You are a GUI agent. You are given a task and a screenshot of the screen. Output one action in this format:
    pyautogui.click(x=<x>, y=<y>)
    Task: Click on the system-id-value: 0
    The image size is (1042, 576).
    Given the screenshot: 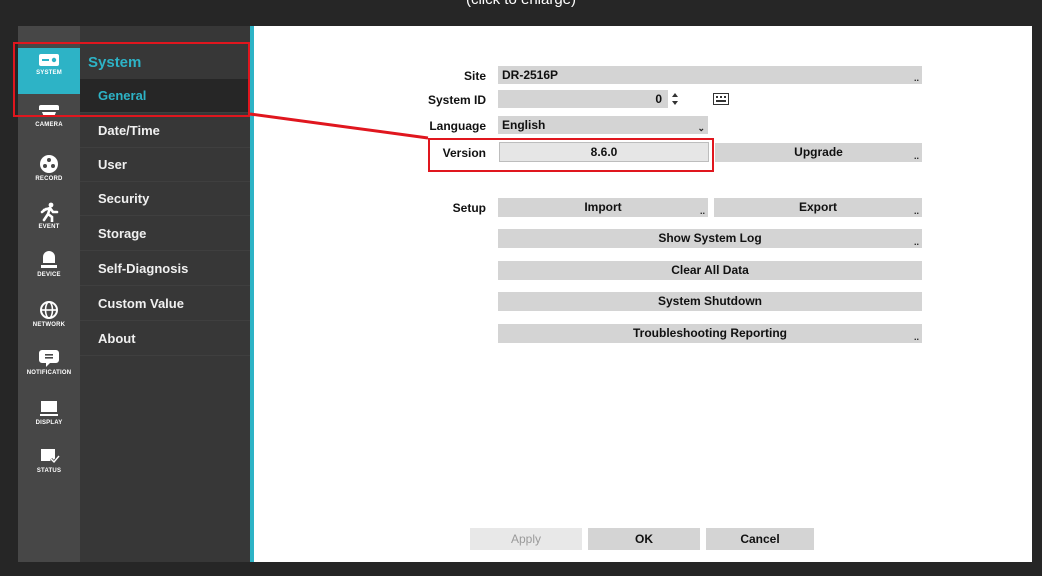 What is the action you would take?
    pyautogui.click(x=658, y=99)
    